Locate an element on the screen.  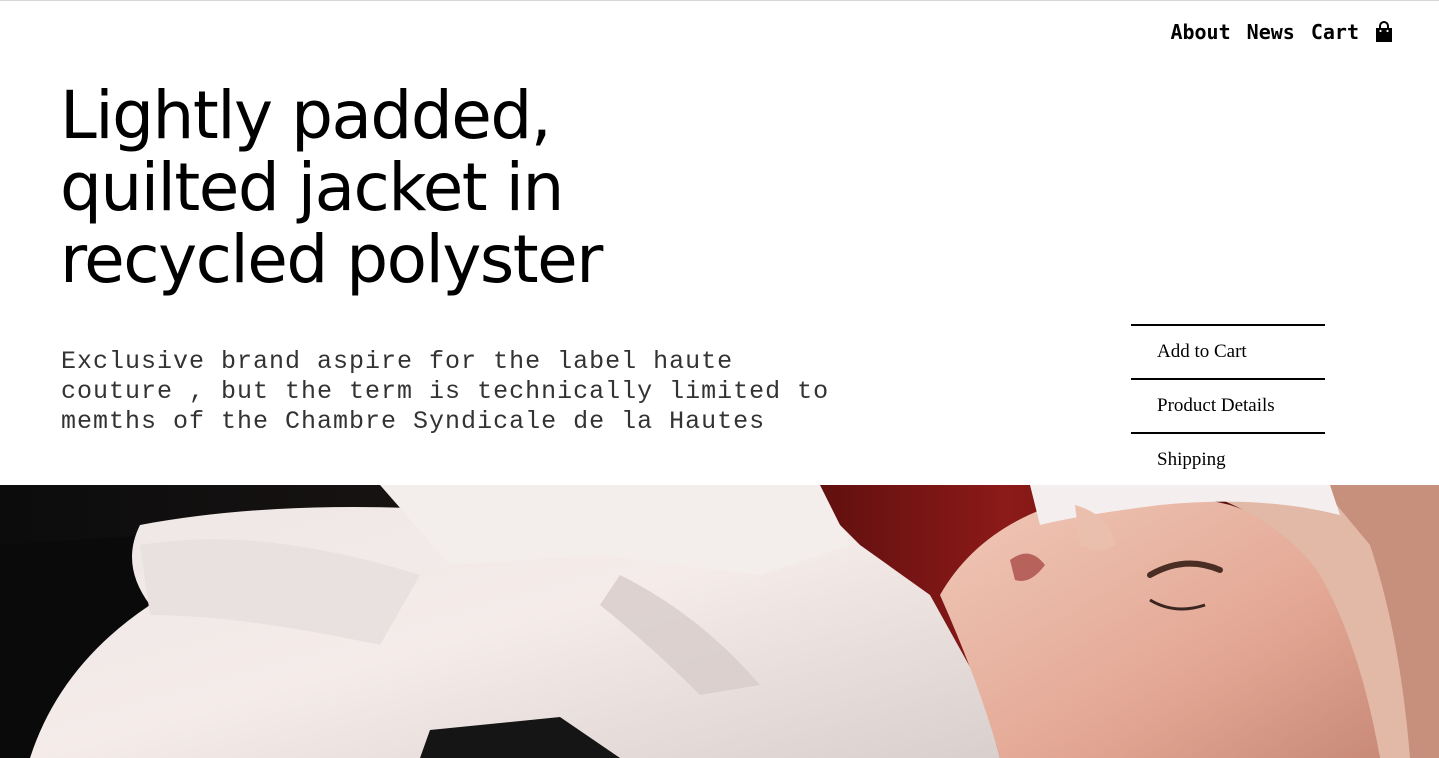
top-divider is located at coordinates (719, 0).